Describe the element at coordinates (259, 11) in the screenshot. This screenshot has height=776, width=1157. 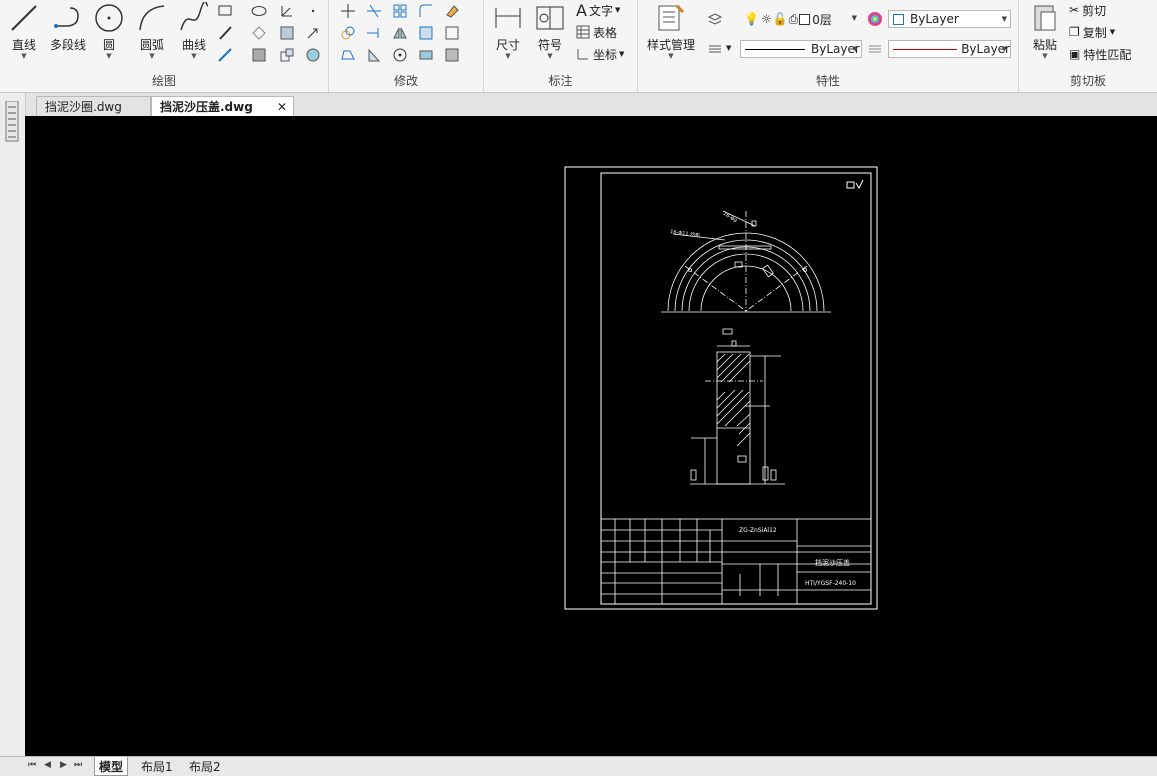
I see `ellipse-button` at that location.